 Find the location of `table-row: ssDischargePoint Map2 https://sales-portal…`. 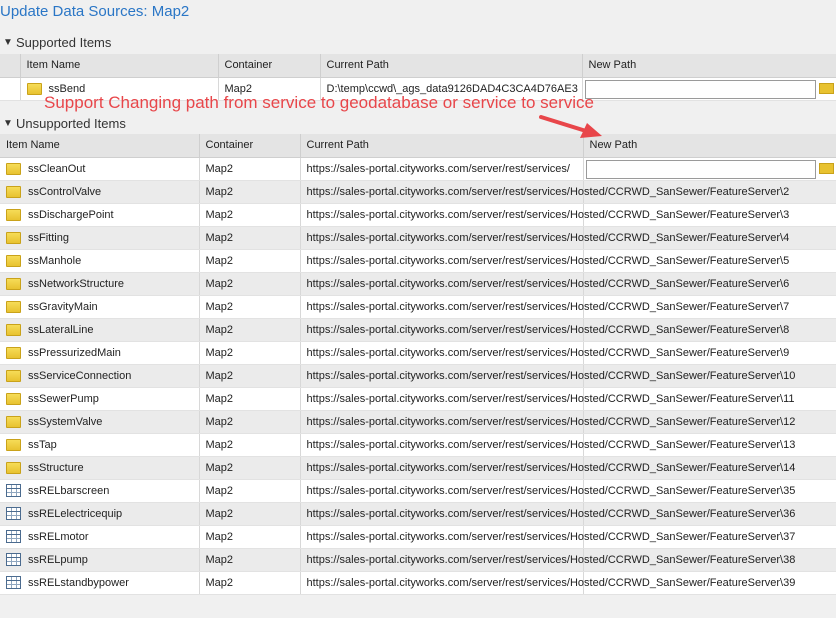

table-row: ssDischargePoint Map2 https://sales-portal… is located at coordinates (418, 215).